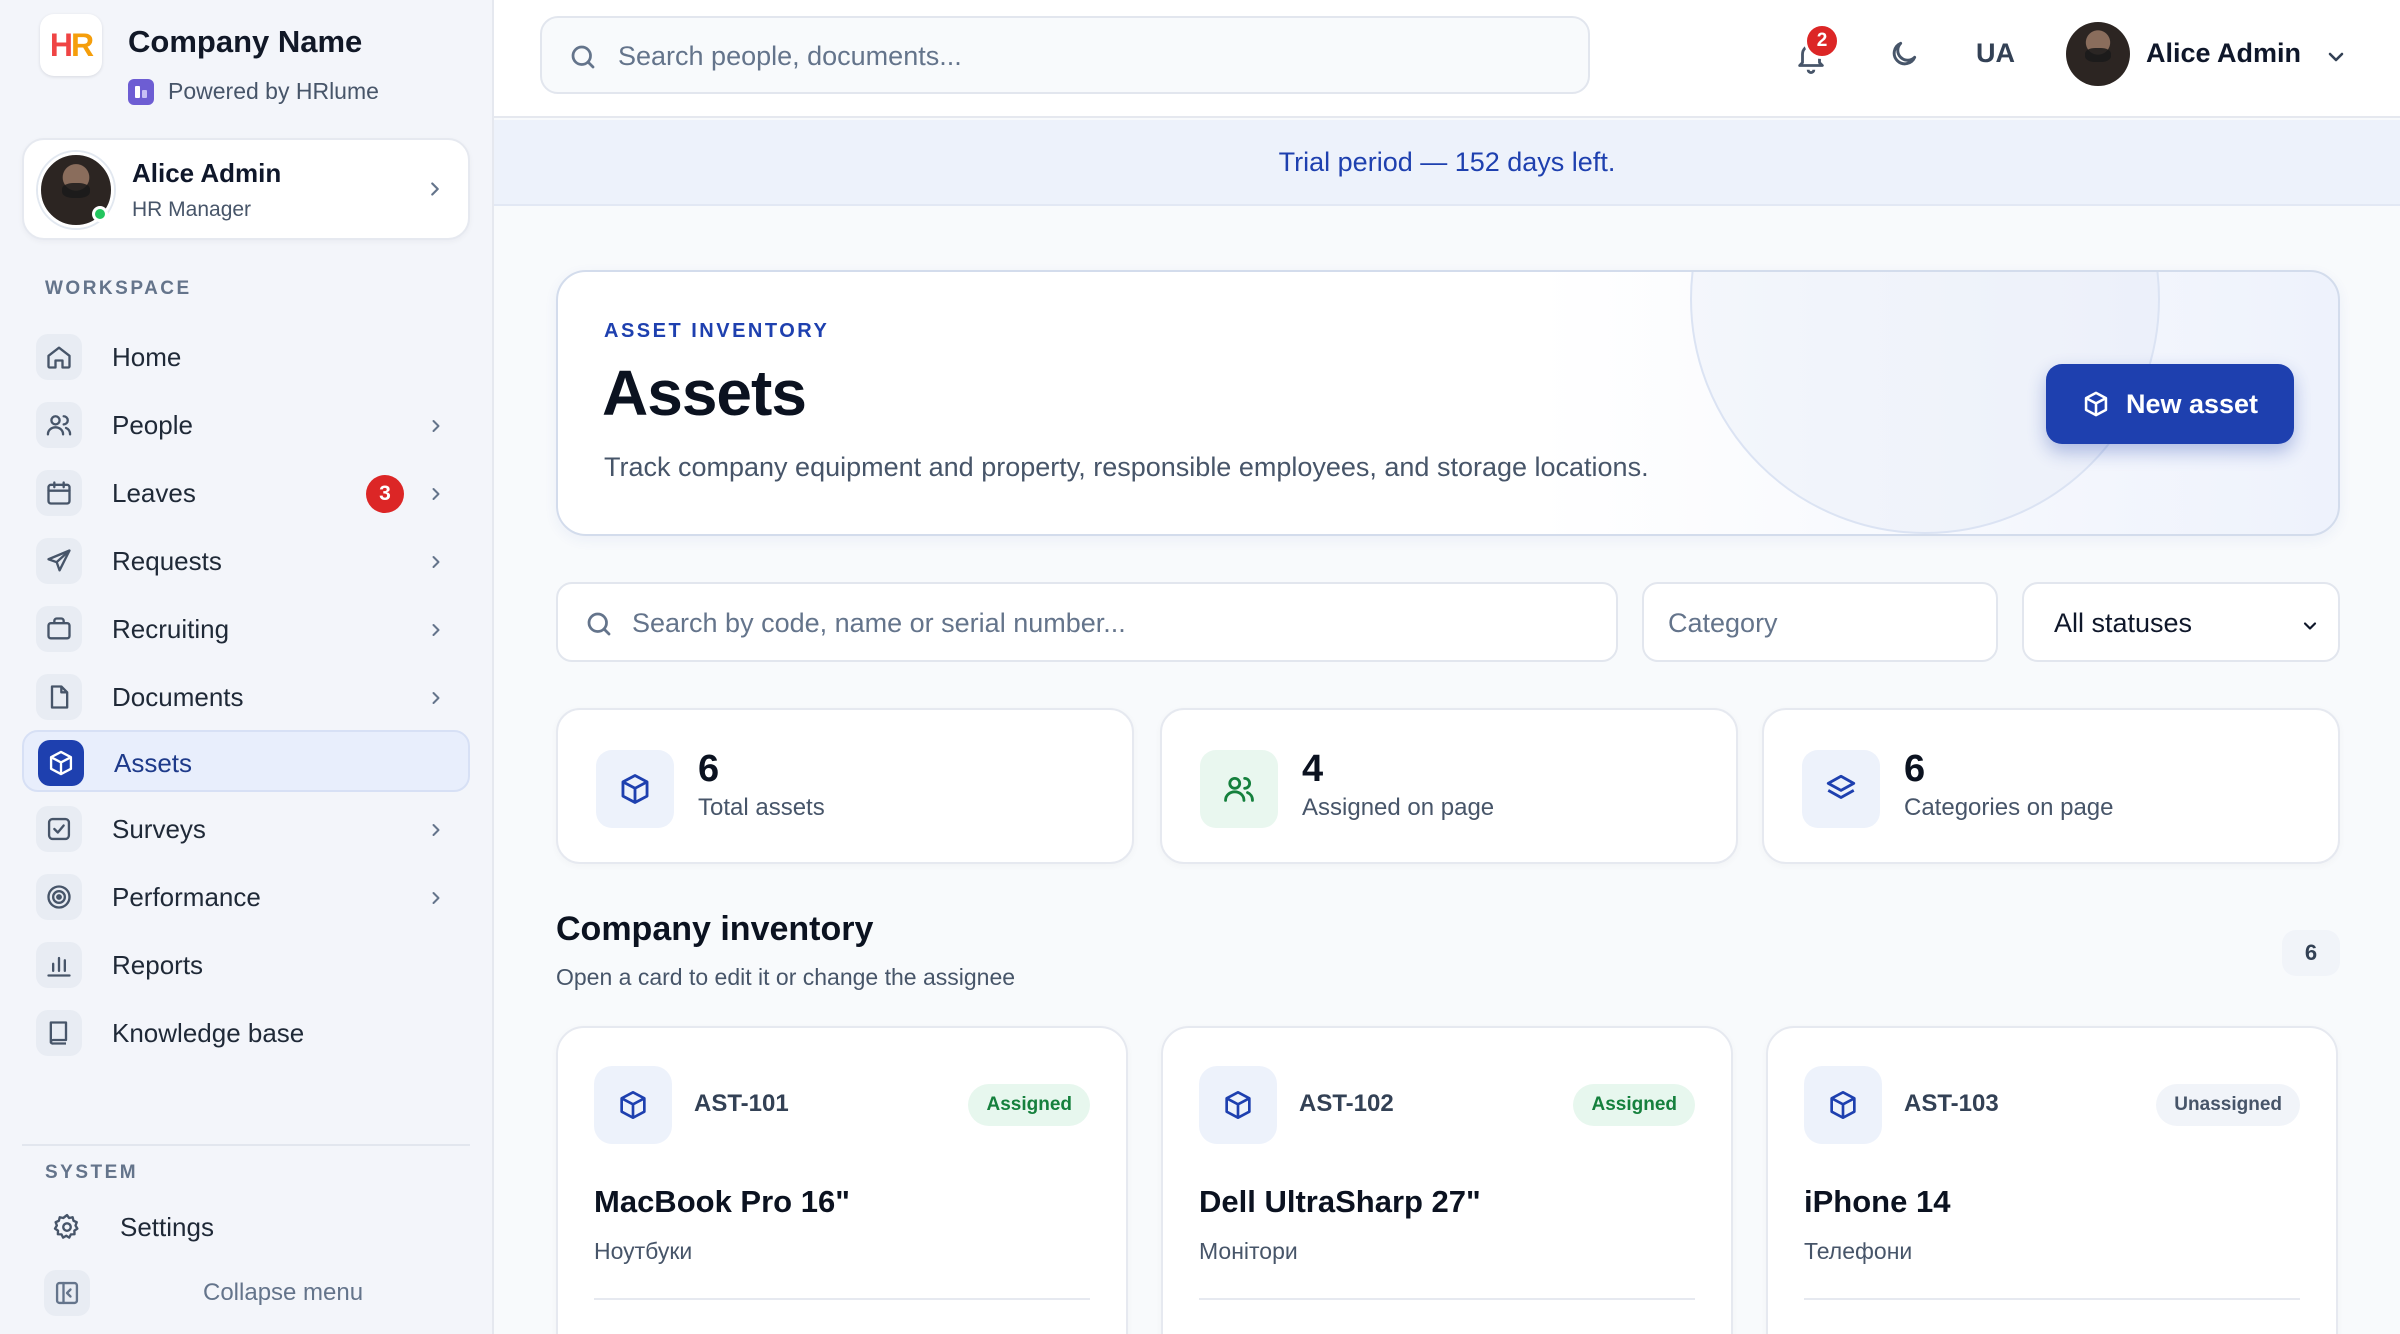 Image resolution: width=2400 pixels, height=1334 pixels. Describe the element at coordinates (1723, 623) in the screenshot. I see `category-filter-placeholder: Category` at that location.